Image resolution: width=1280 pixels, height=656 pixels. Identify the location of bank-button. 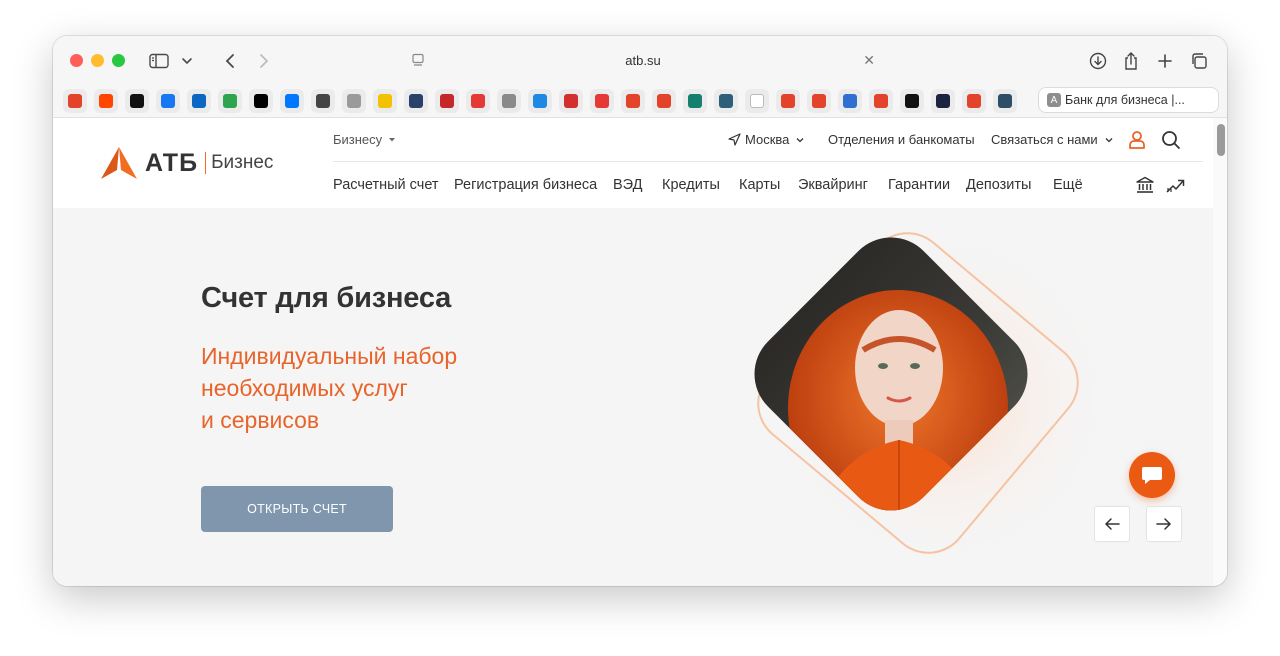
(1145, 185).